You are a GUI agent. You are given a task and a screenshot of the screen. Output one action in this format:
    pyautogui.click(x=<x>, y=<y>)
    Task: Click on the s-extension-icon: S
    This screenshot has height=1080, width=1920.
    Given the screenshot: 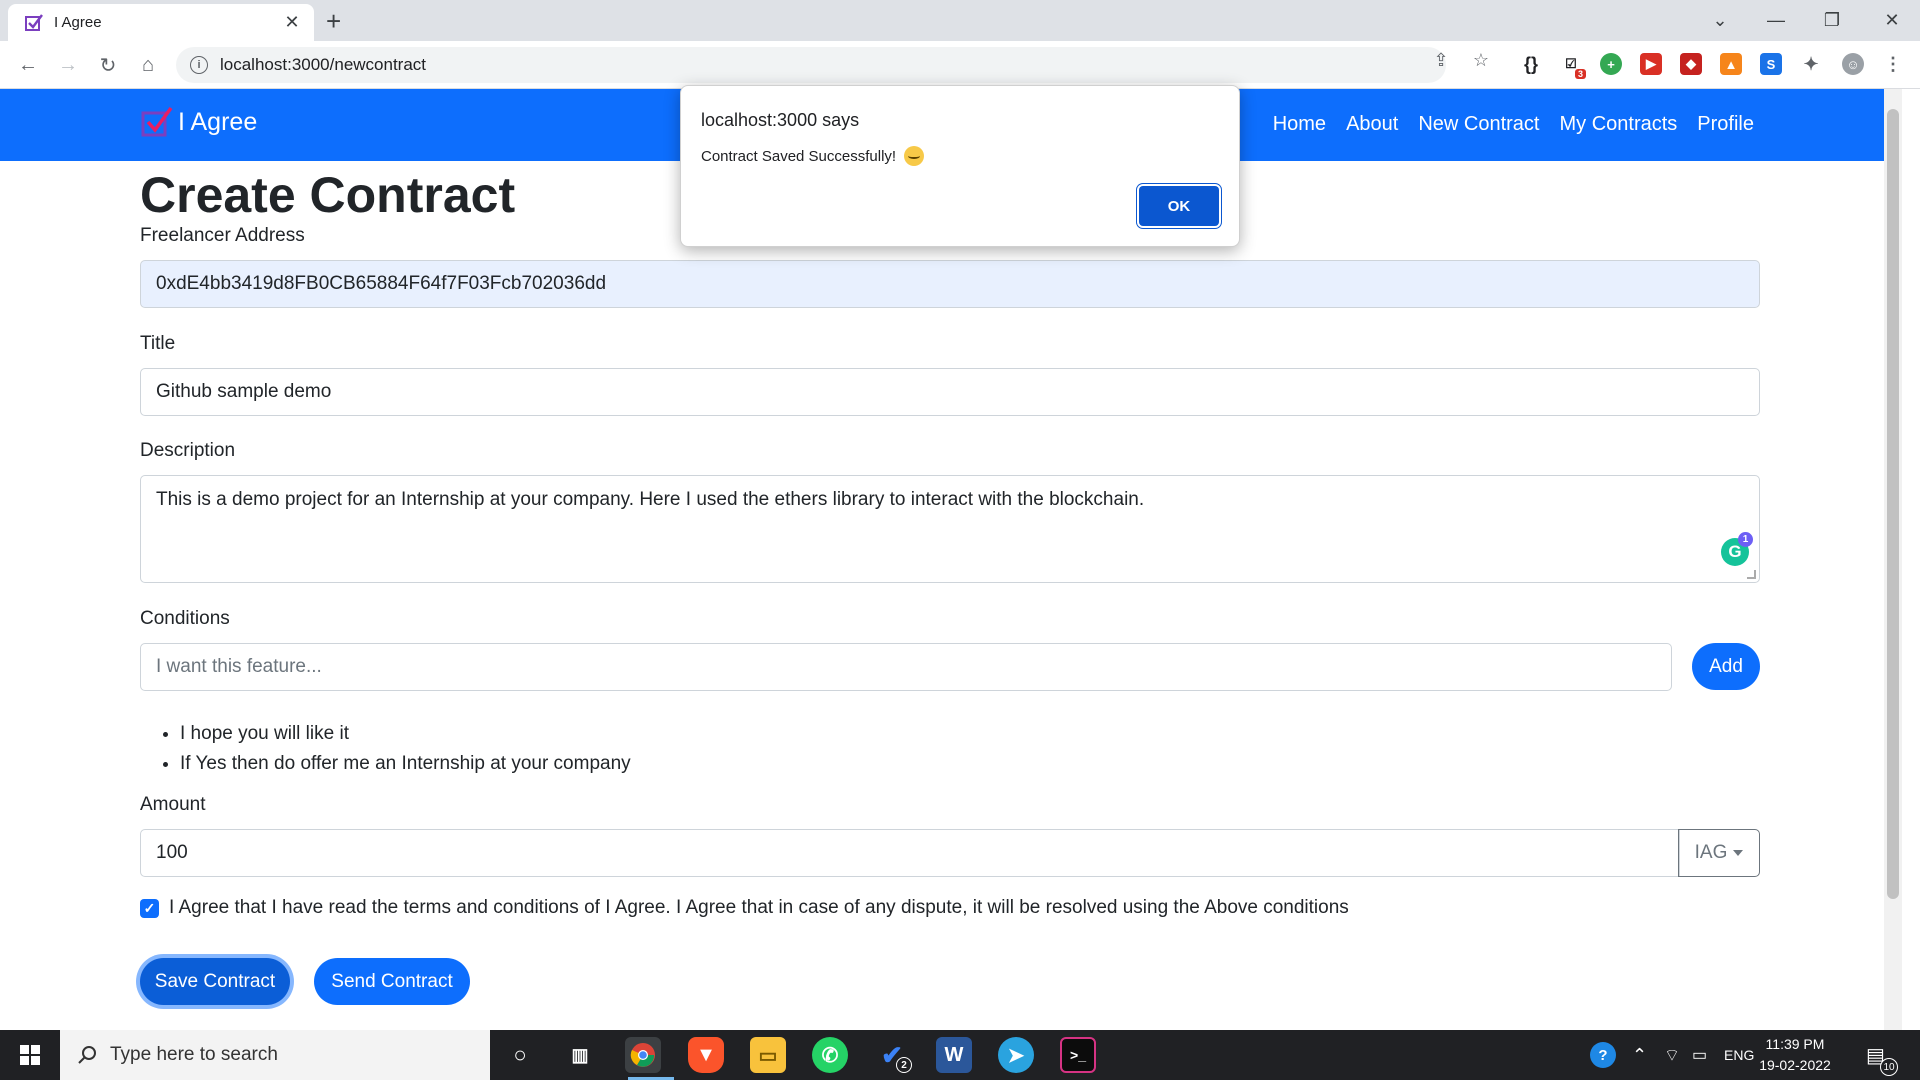 What is the action you would take?
    pyautogui.click(x=1771, y=64)
    